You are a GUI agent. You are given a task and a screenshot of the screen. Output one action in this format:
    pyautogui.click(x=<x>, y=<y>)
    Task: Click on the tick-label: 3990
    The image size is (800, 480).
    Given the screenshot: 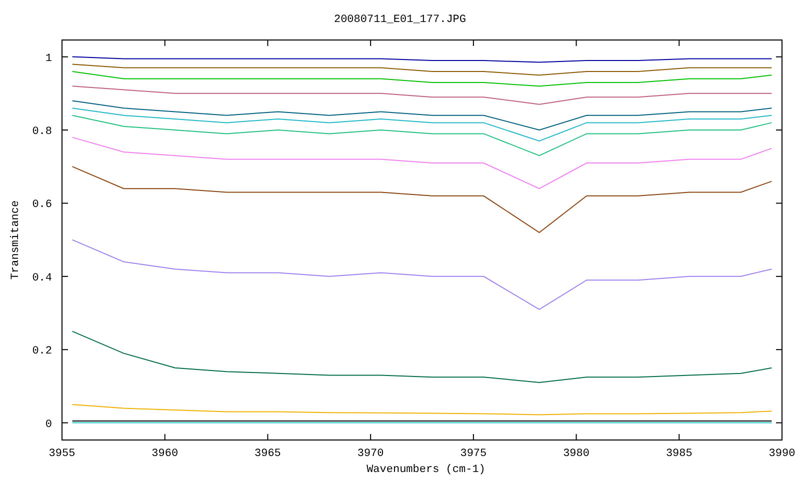 What is the action you would take?
    pyautogui.click(x=782, y=454)
    